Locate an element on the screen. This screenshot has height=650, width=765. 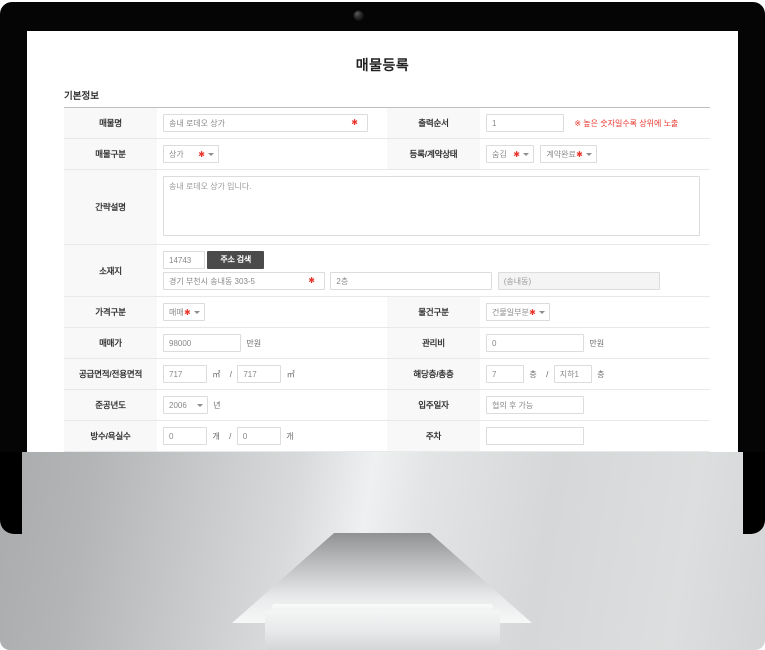
table-row-description: 간략설명 송내 로데오 상가 입니다. is located at coordinates (387, 207).